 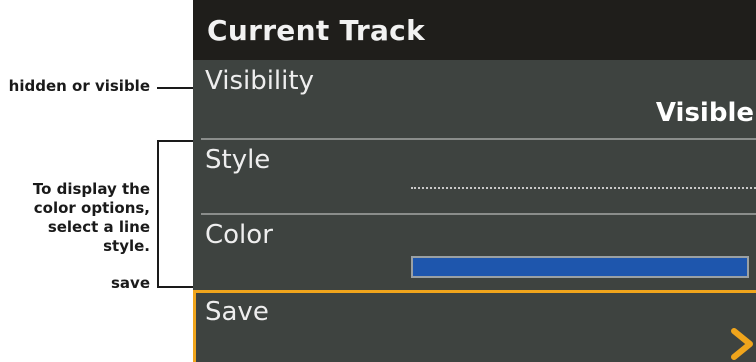 What do you see at coordinates (474, 326) in the screenshot?
I see `save-menu-item` at bounding box center [474, 326].